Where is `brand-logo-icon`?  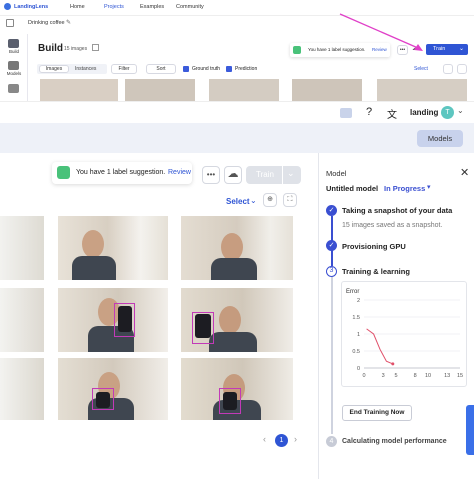
brand-logo-icon is located at coordinates (7, 6).